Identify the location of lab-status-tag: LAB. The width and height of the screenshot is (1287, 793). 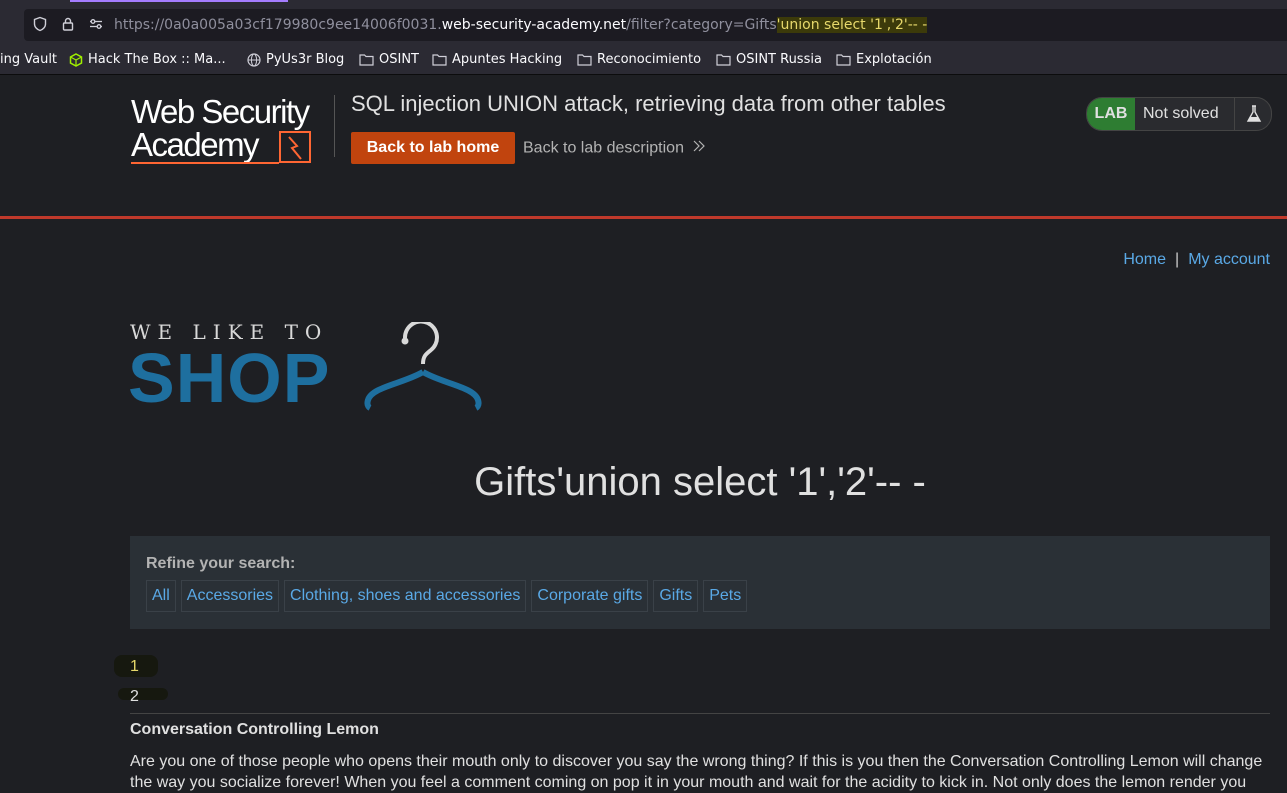
(1111, 114).